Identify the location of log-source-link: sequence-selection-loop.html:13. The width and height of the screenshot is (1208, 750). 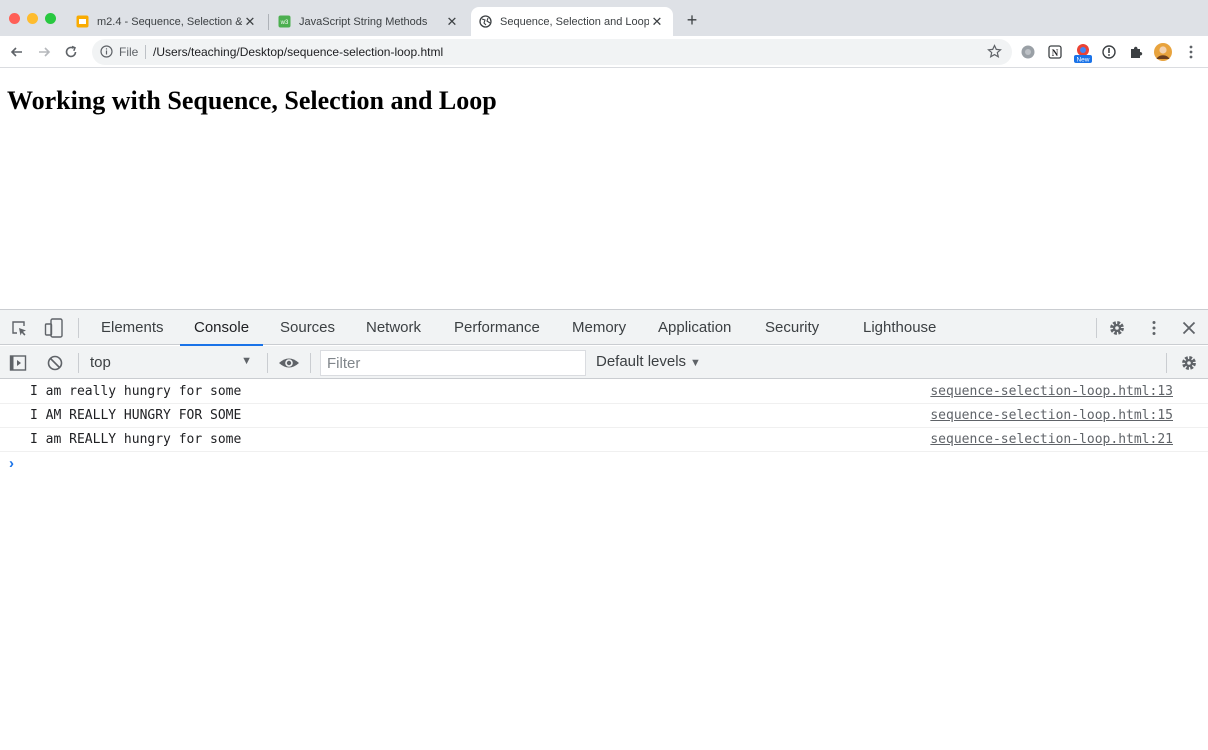
(1051, 391).